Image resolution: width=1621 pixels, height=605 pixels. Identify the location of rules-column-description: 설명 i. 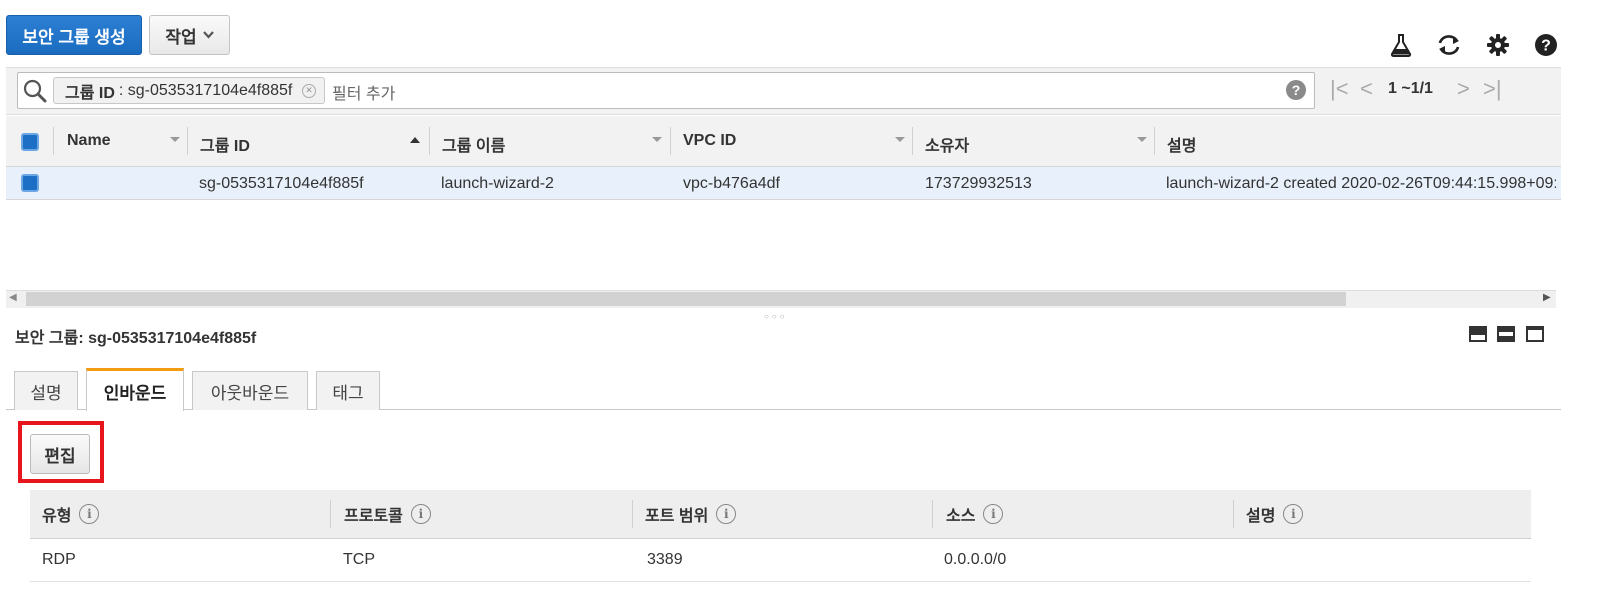
(1275, 514).